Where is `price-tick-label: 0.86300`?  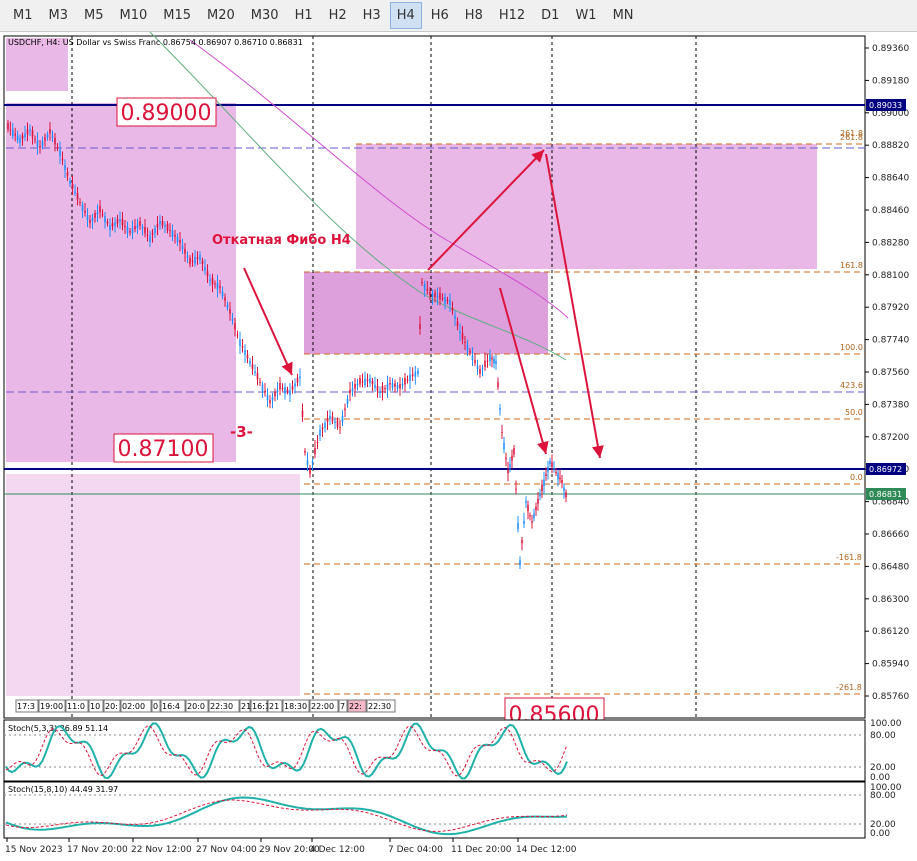
price-tick-label: 0.86300 is located at coordinates (890, 600).